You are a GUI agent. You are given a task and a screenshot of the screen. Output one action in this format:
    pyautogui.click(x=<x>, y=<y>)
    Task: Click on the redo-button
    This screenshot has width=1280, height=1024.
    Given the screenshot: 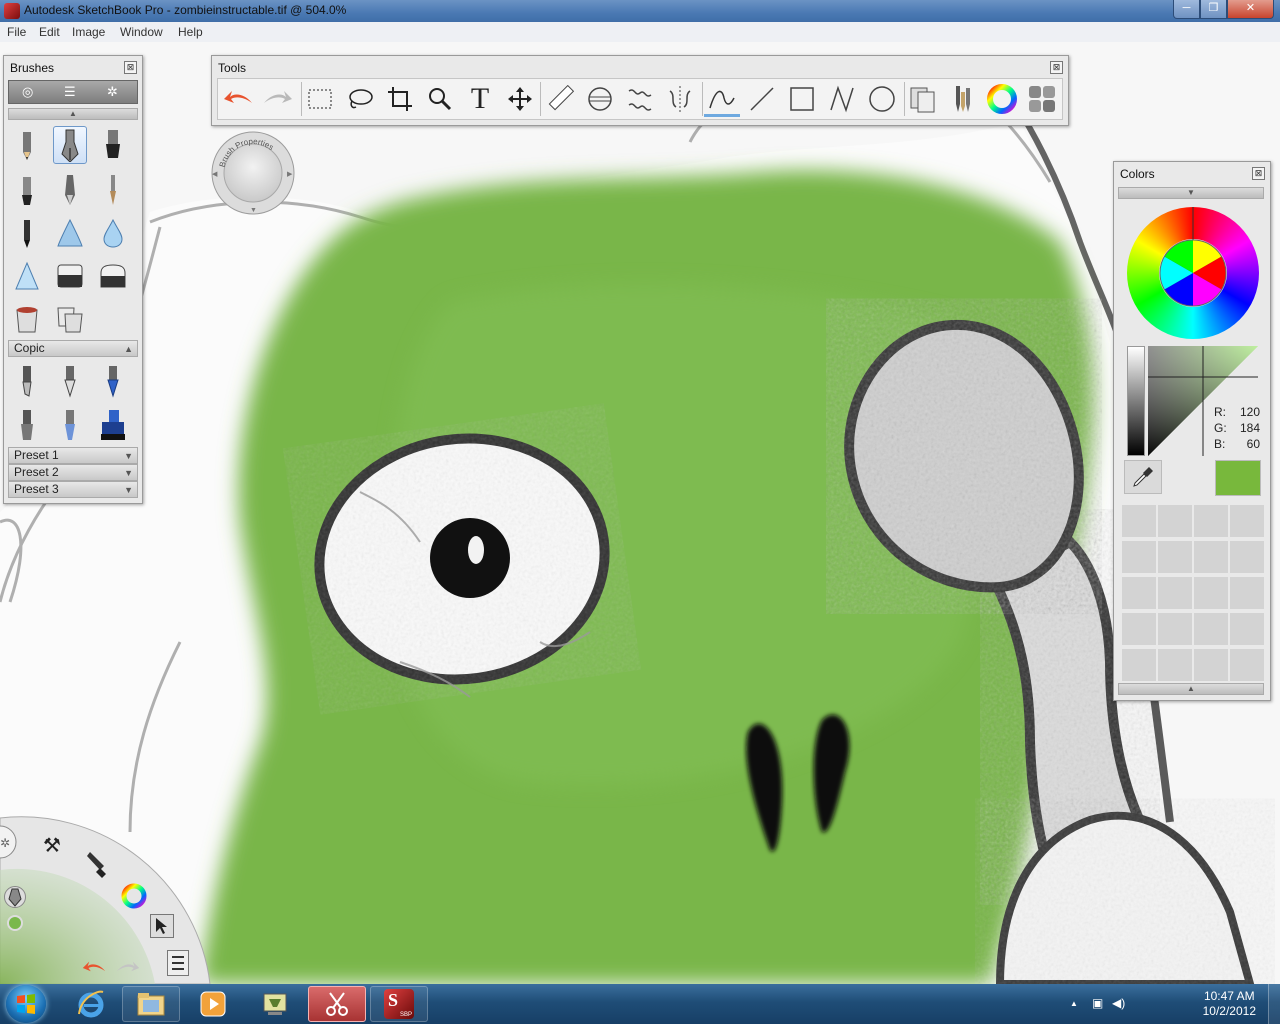 What is the action you would take?
    pyautogui.click(x=278, y=99)
    